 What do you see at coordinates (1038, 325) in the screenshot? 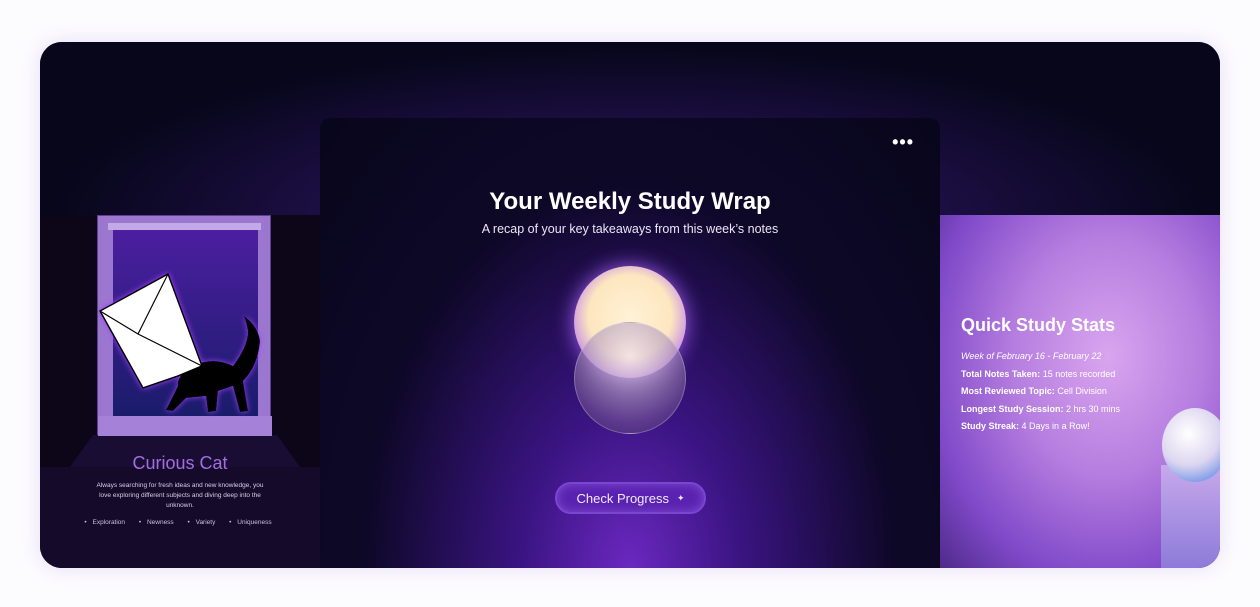
I see `stats-title: Quick Study Stats` at bounding box center [1038, 325].